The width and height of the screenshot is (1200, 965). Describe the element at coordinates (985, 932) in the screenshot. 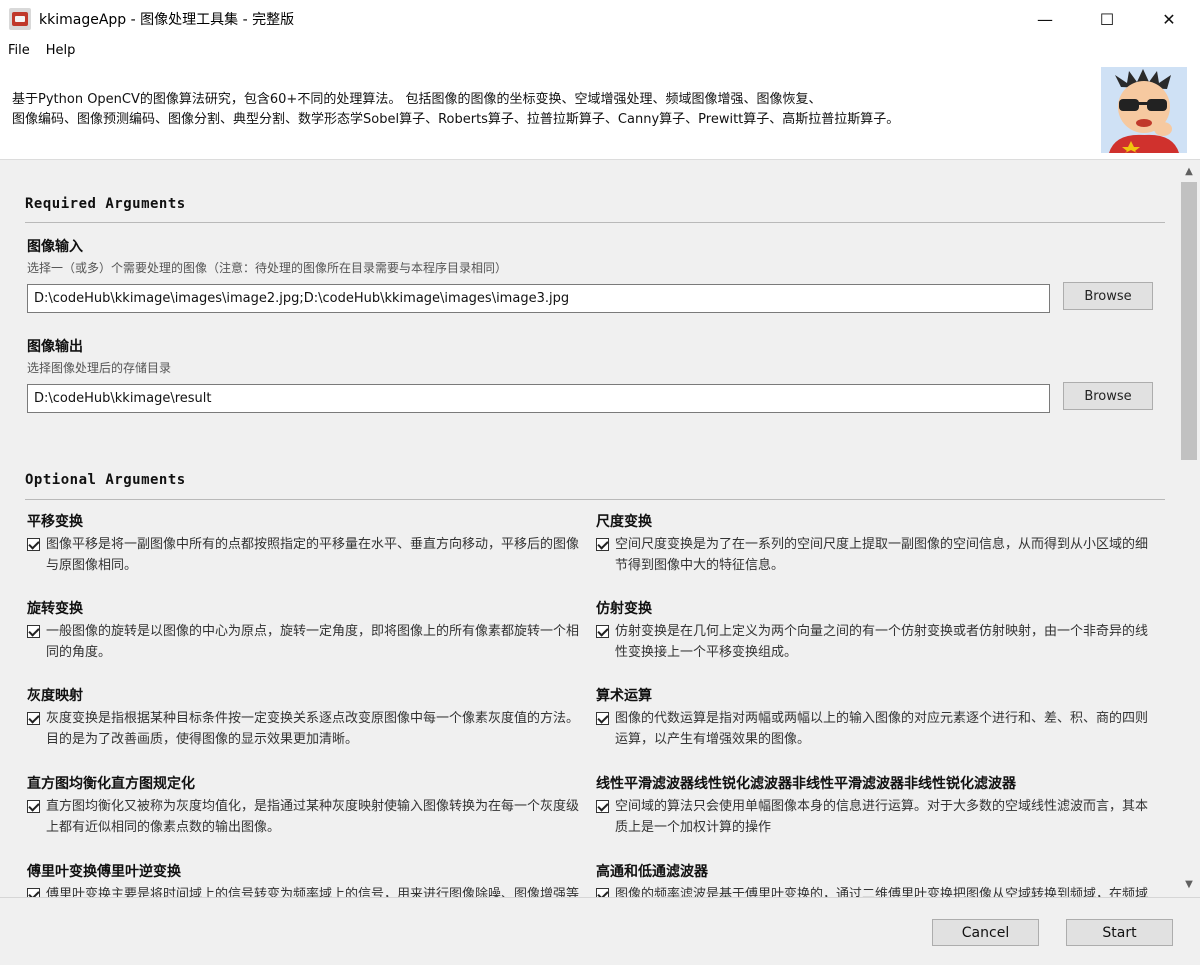

I see `cancel-button: Cancel` at that location.